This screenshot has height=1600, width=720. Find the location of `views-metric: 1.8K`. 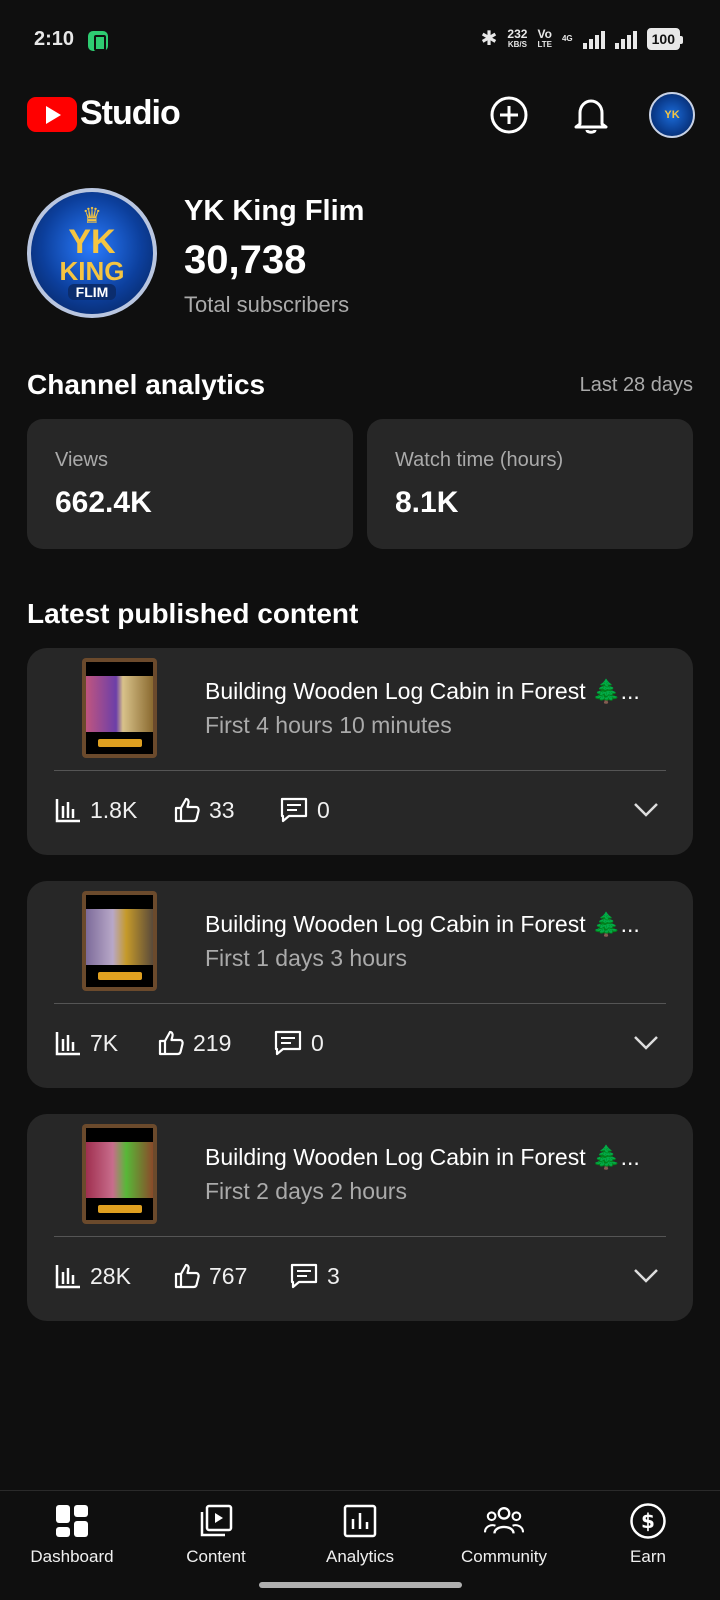

views-metric: 1.8K is located at coordinates (95, 810).